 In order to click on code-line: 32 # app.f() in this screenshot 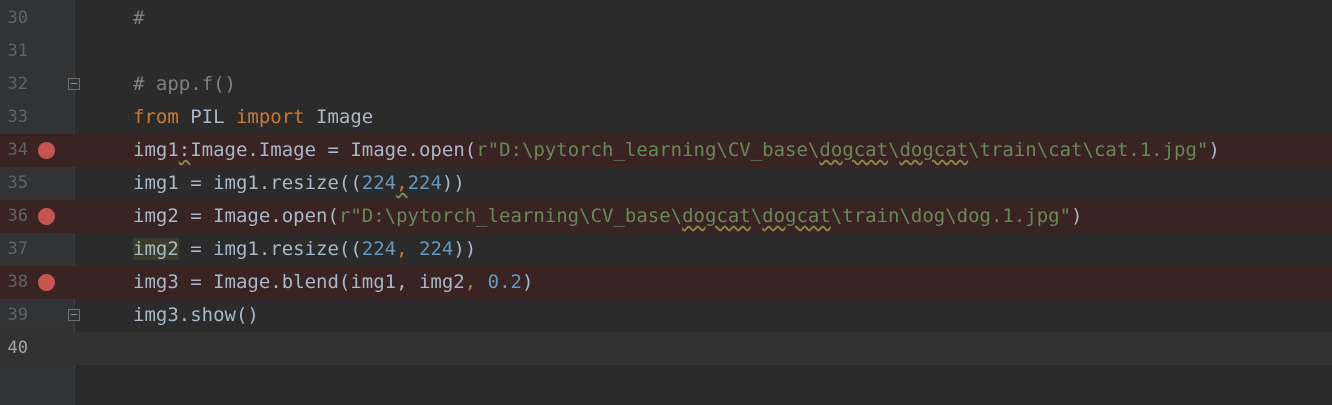, I will do `click(666, 84)`.